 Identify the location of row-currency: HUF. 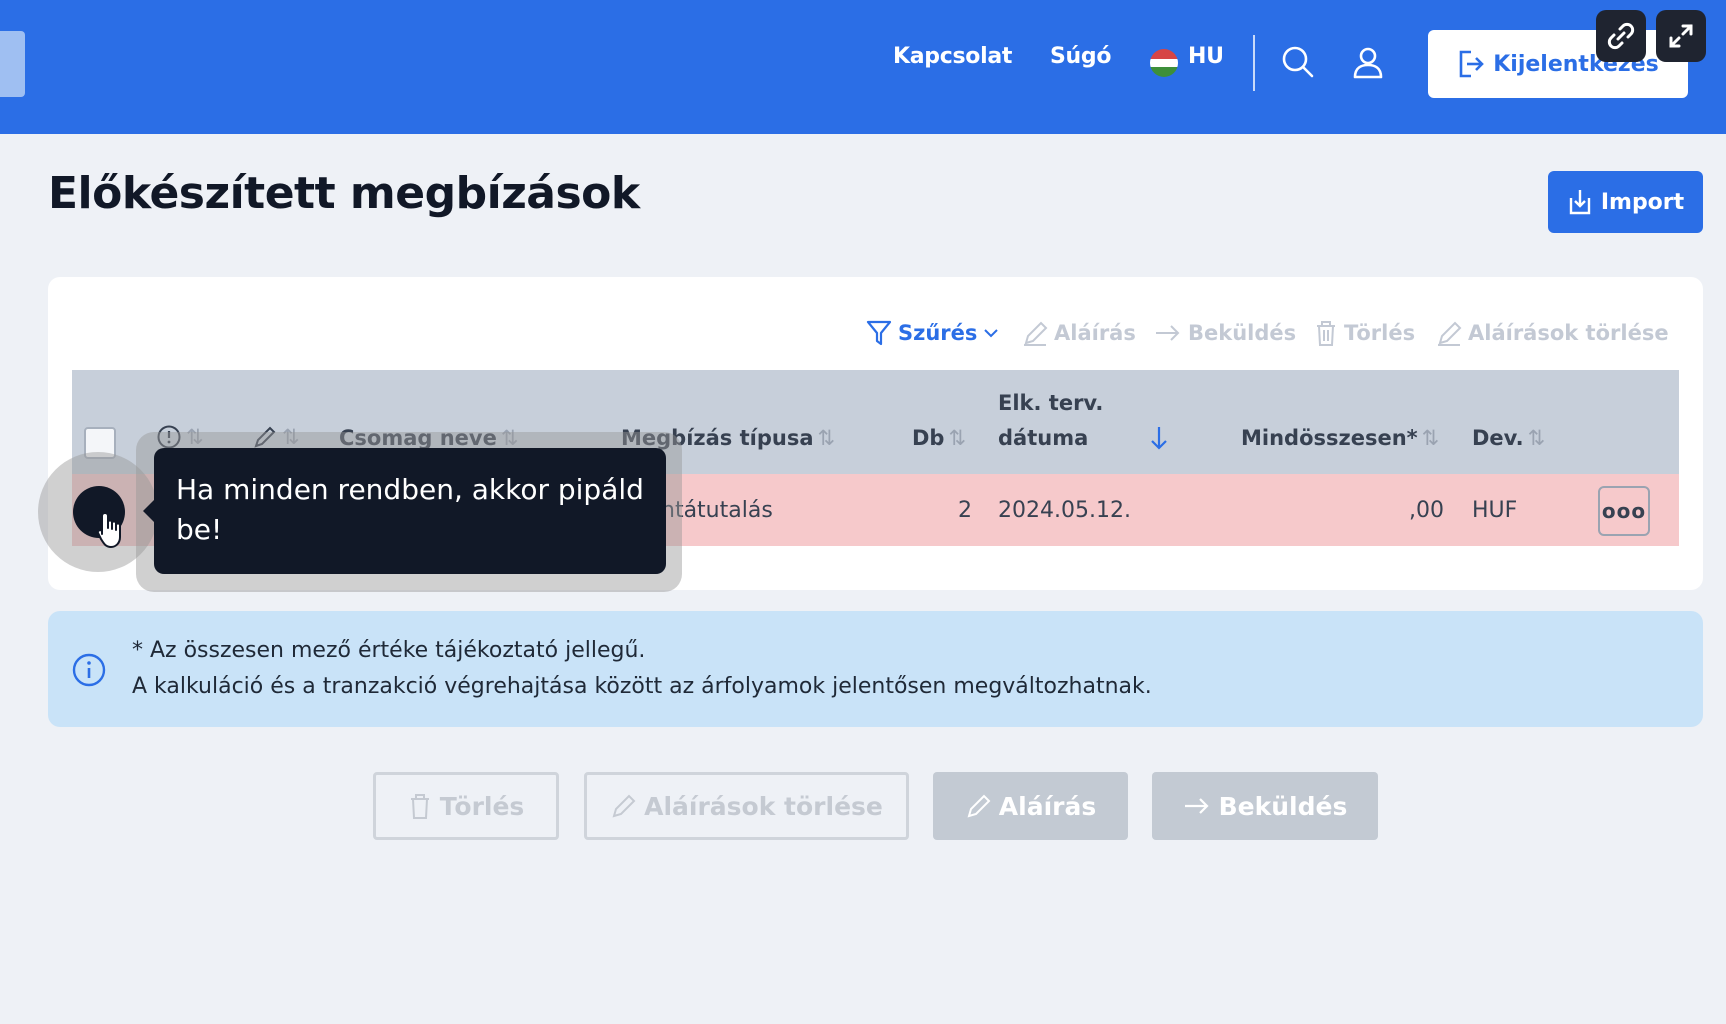
(1495, 510).